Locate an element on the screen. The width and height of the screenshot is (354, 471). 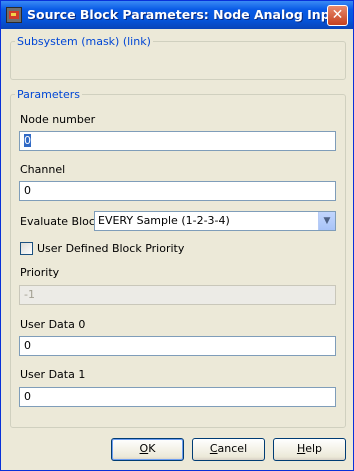
help-button: Help is located at coordinates (309, 449).